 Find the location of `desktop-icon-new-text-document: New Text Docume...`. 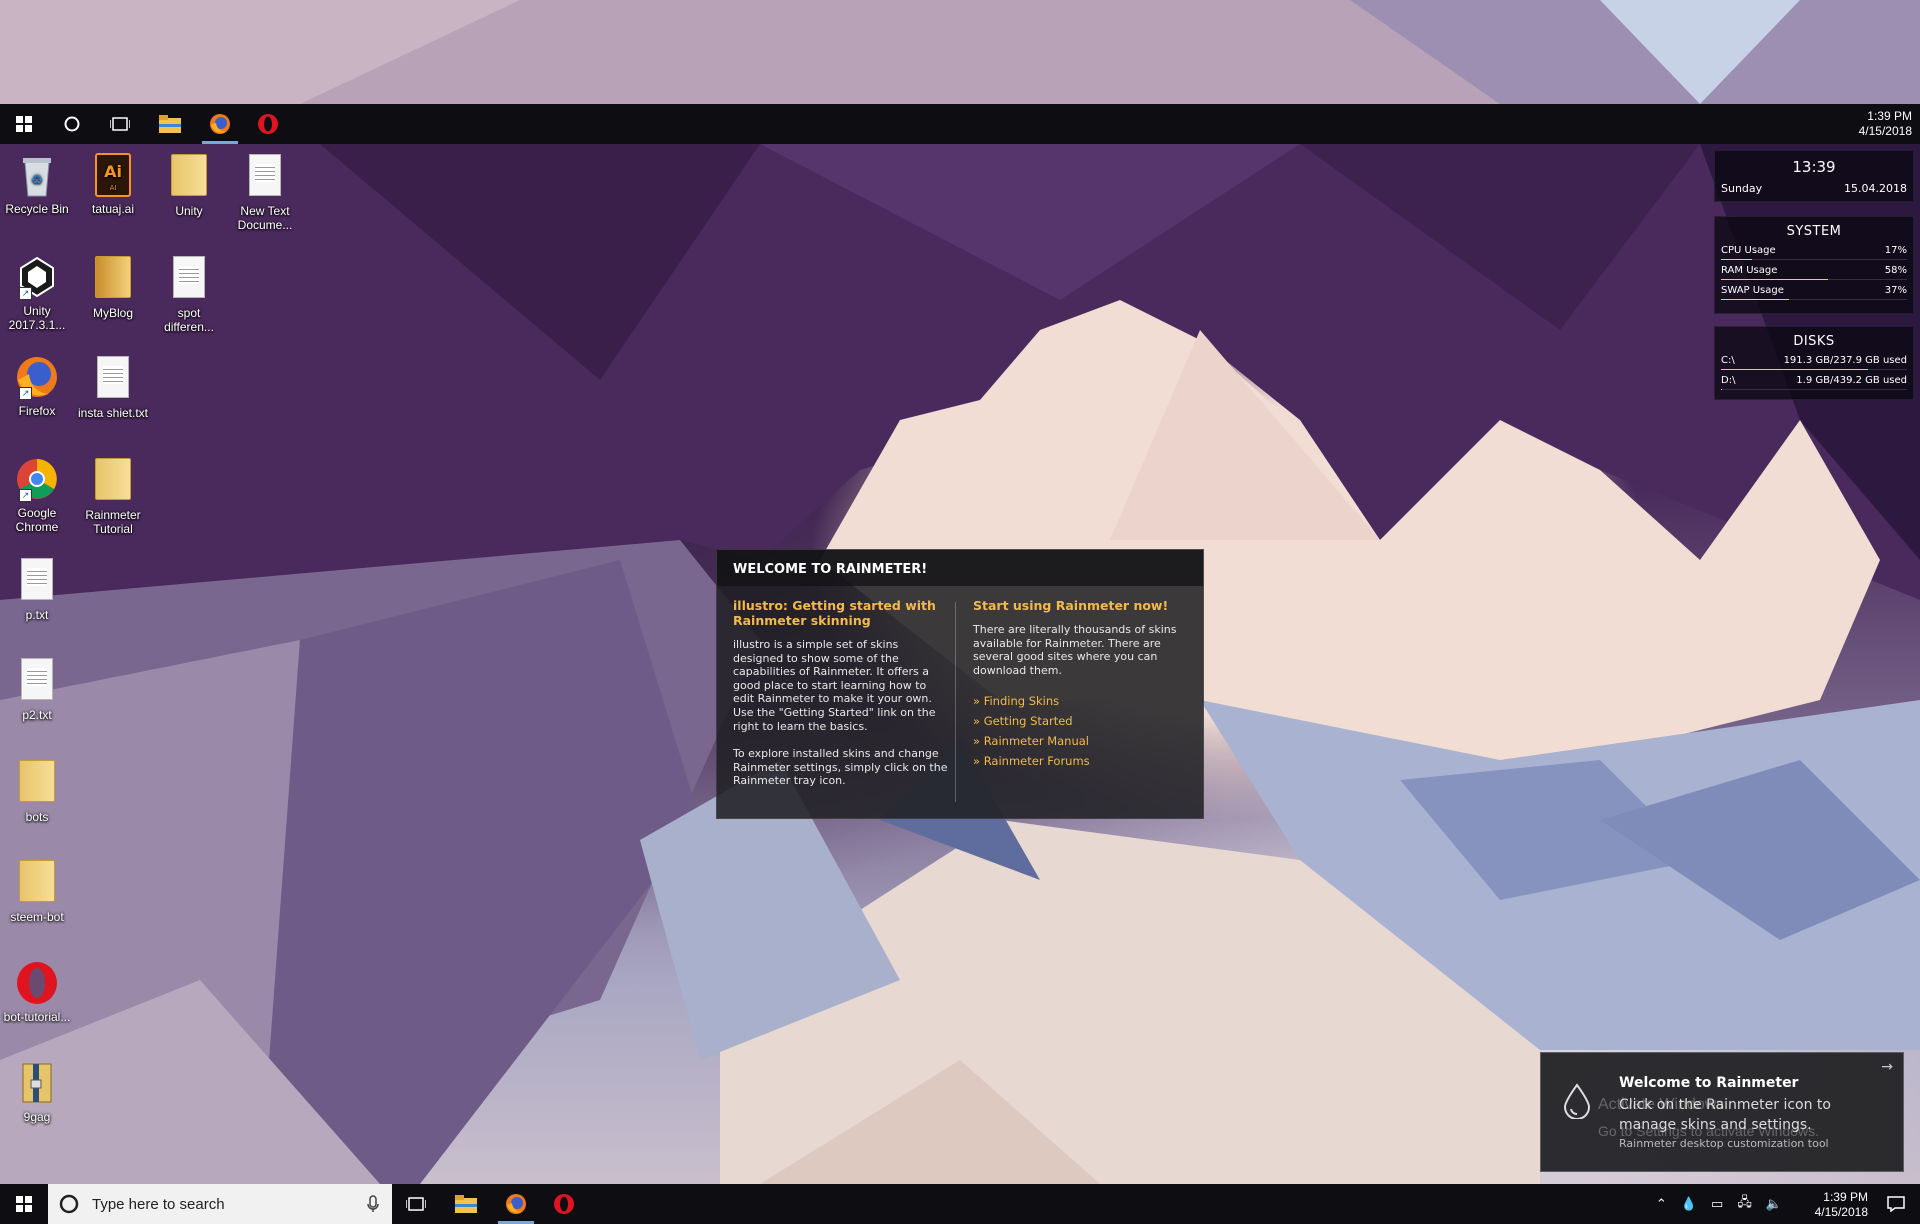

desktop-icon-new-text-document: New Text Docume... is located at coordinates (265, 192).